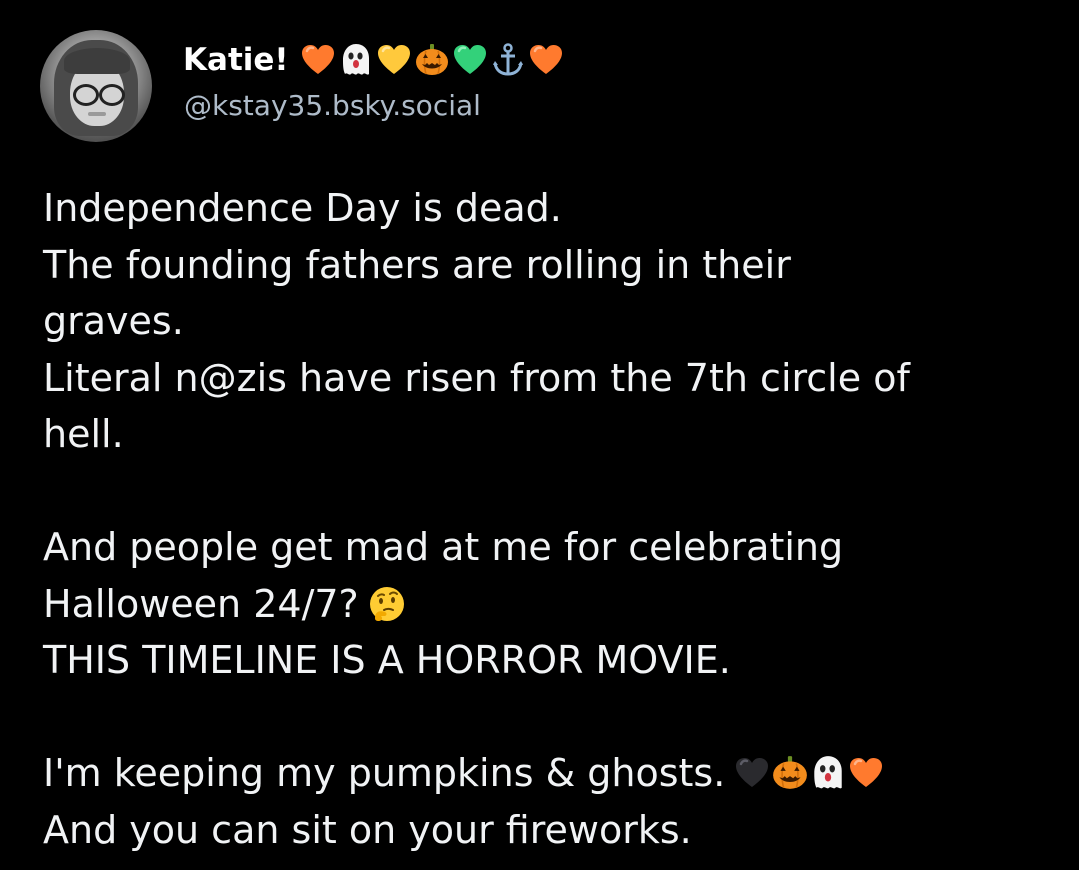 The width and height of the screenshot is (1079, 870). What do you see at coordinates (97, 61) in the screenshot?
I see `avatar-bangs` at bounding box center [97, 61].